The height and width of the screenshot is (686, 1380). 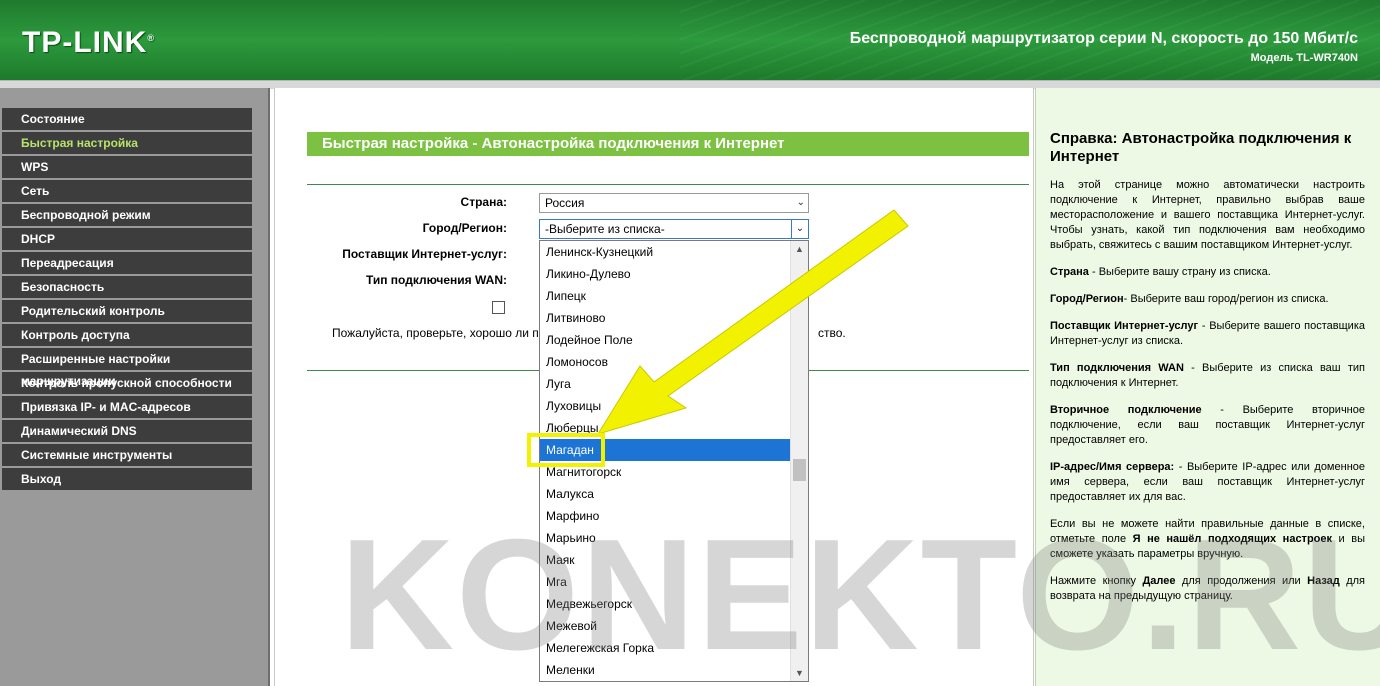 I want to click on list-item-selected: Магадан, so click(x=665, y=450).